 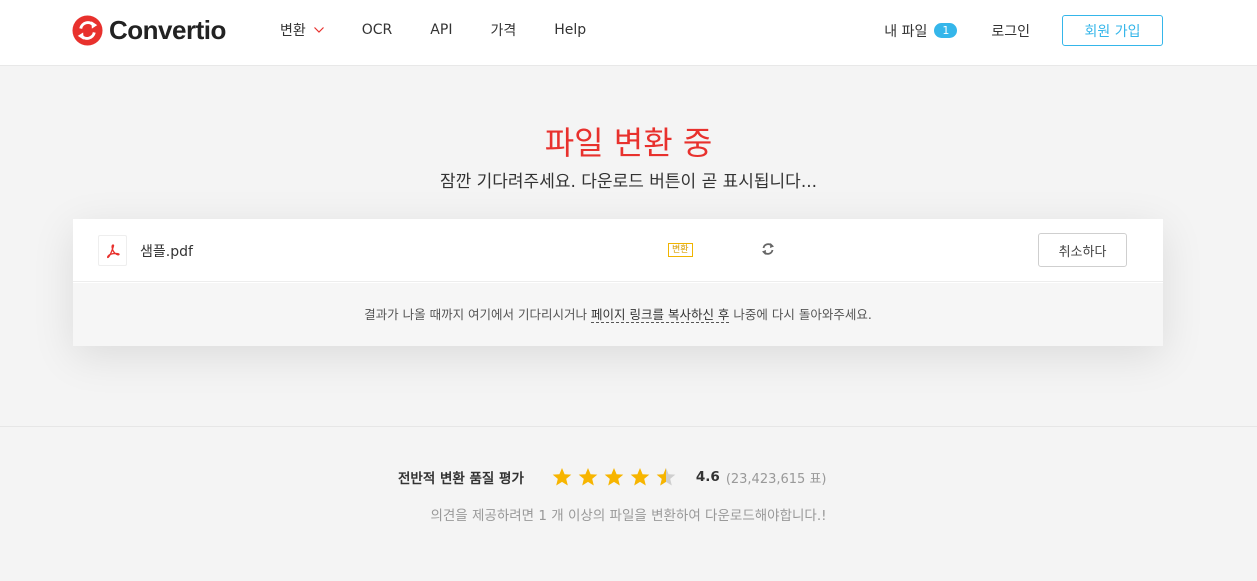 I want to click on account-nav: 내 파일 1 로그인 회원 가입, so click(x=1023, y=30).